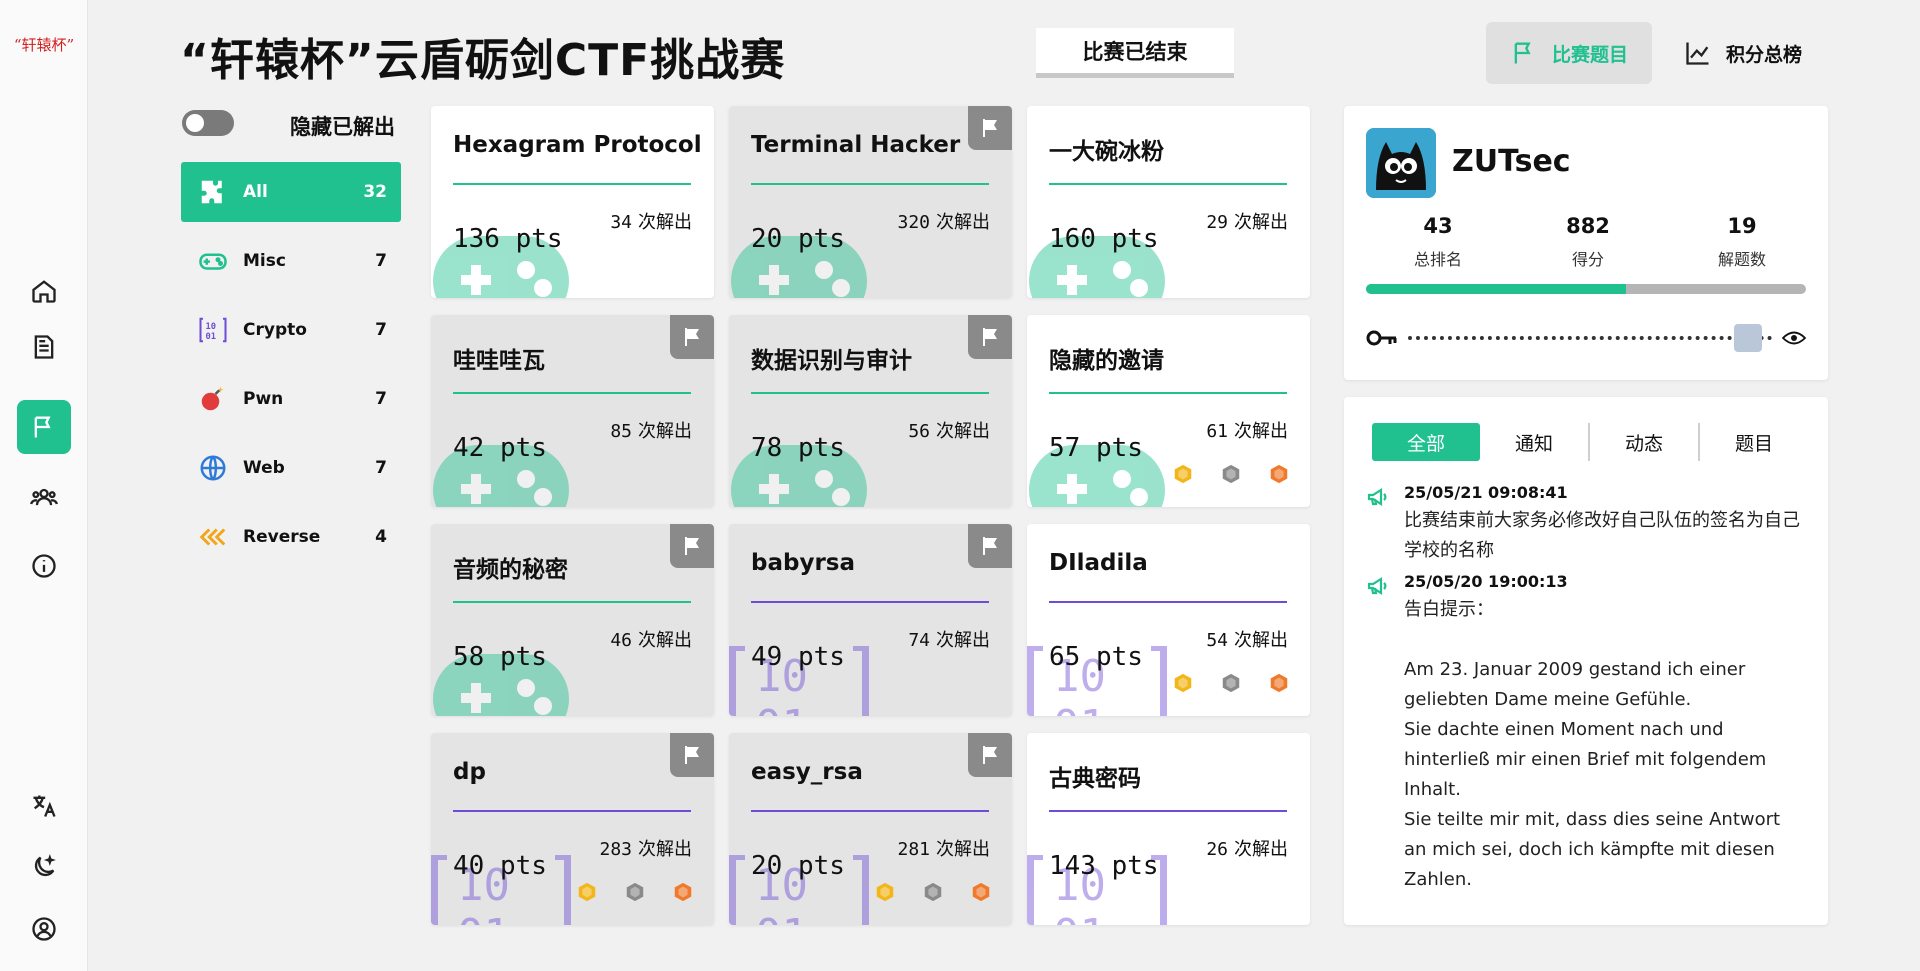 The image size is (1920, 971). I want to click on challenge-name: dp, so click(469, 772).